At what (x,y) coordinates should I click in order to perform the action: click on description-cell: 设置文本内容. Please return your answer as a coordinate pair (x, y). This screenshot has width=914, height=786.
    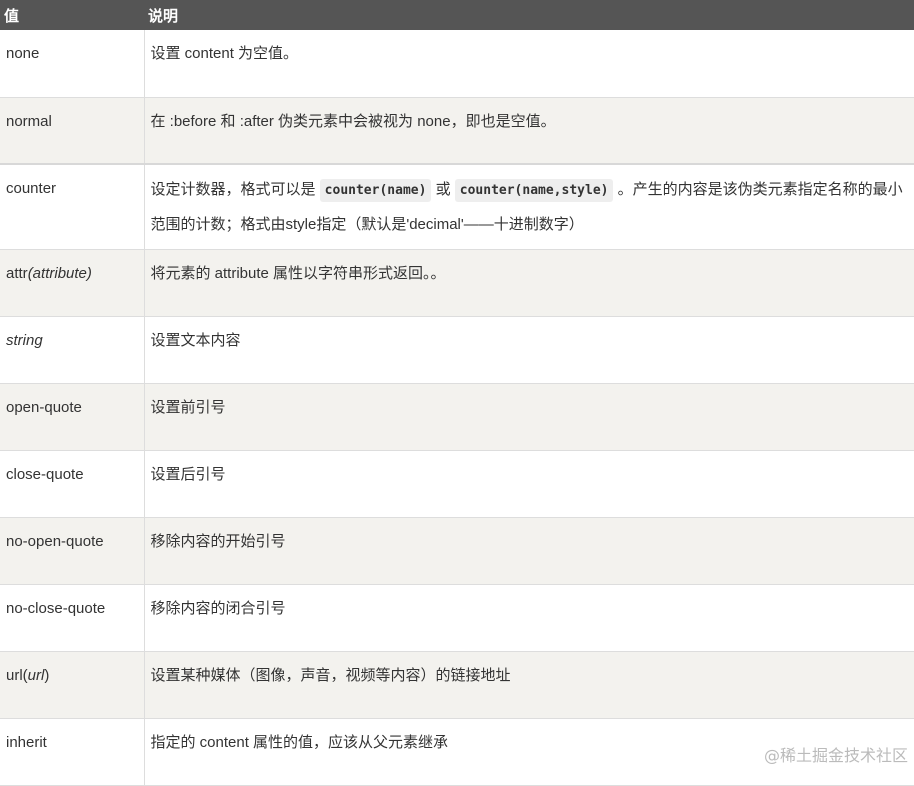
    Looking at the image, I should click on (529, 350).